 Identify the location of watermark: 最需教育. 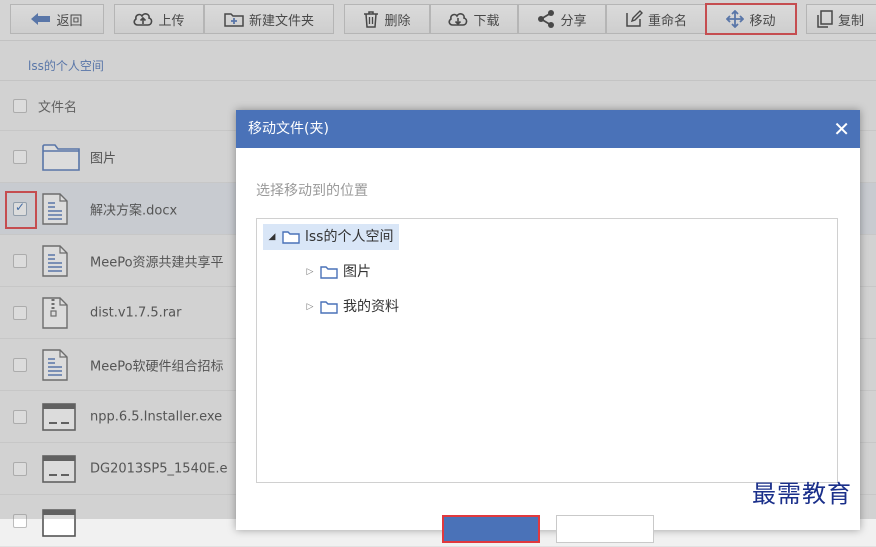
(802, 494).